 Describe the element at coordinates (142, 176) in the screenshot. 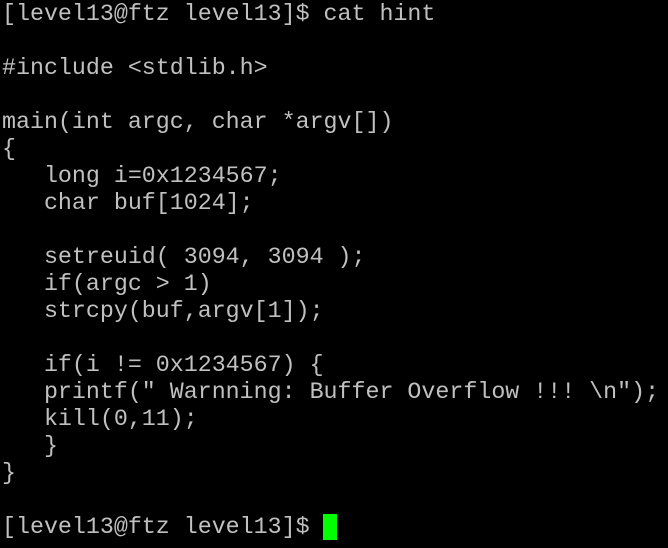

I see `code-line-long-i: long i=0x1234567;` at that location.